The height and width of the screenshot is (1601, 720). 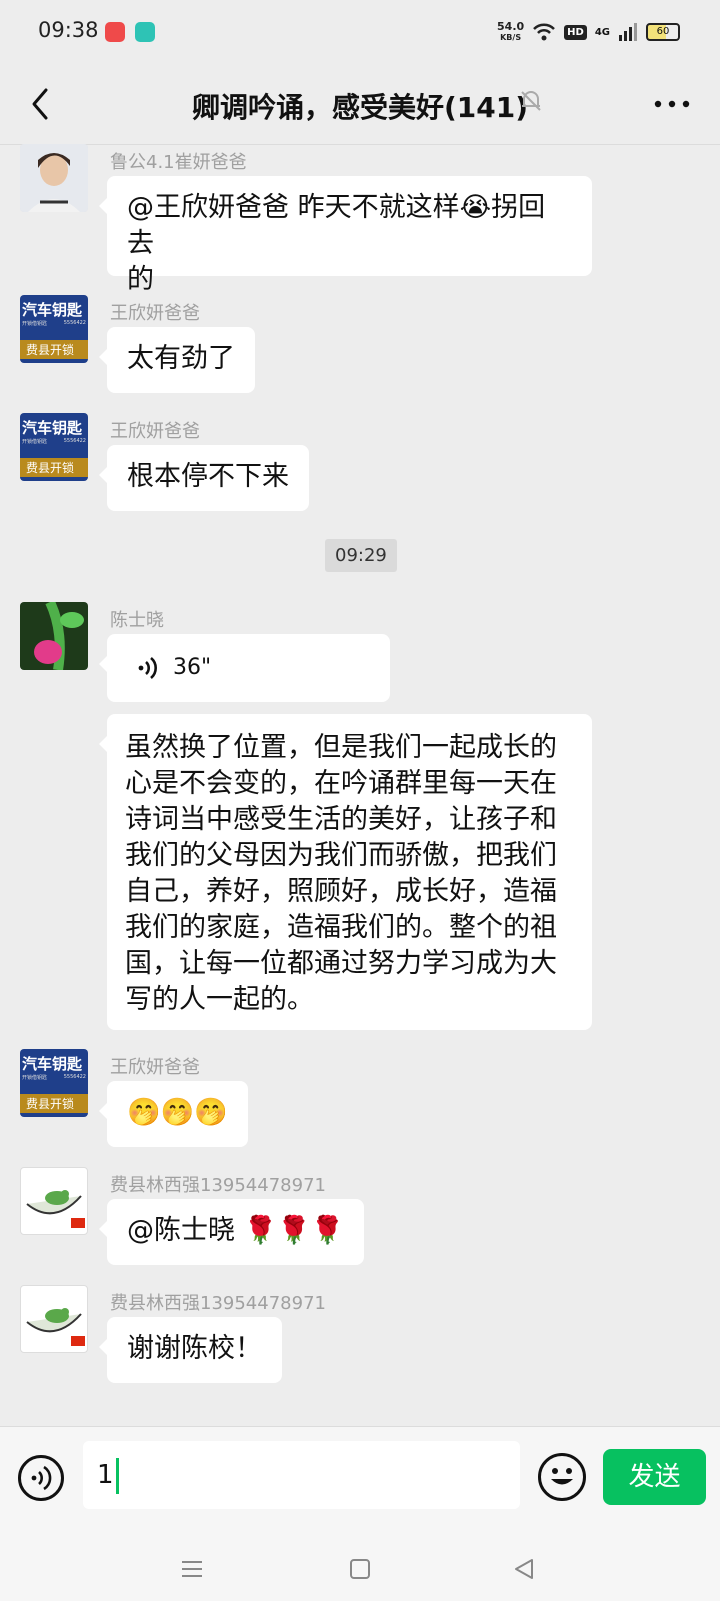 I want to click on chat-header: 卿调吟诵，感受美好(141), so click(x=360, y=104).